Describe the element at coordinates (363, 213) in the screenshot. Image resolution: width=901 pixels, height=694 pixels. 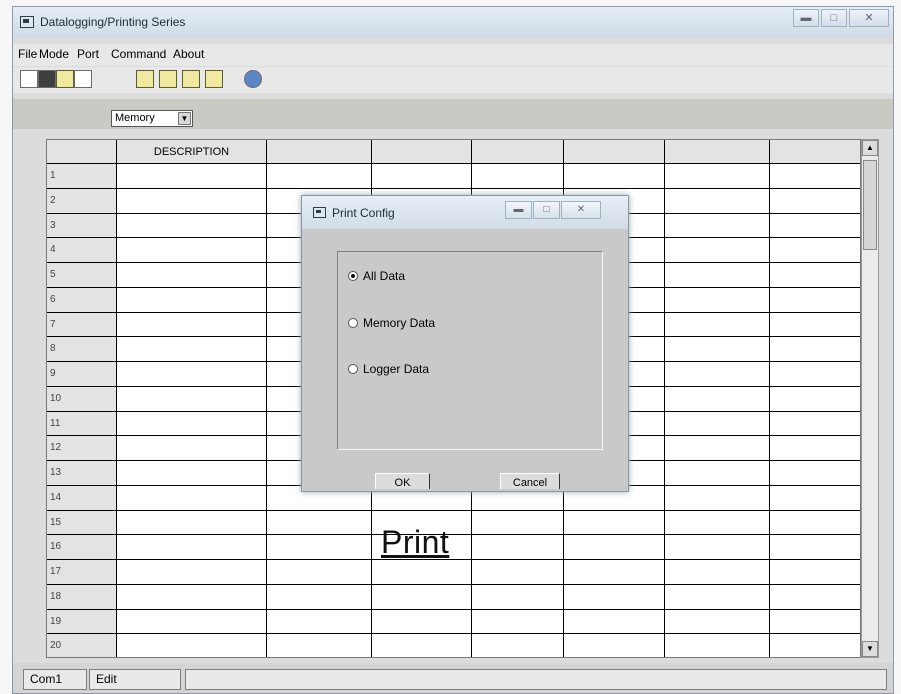
I see `dialog-title: Print Config` at that location.